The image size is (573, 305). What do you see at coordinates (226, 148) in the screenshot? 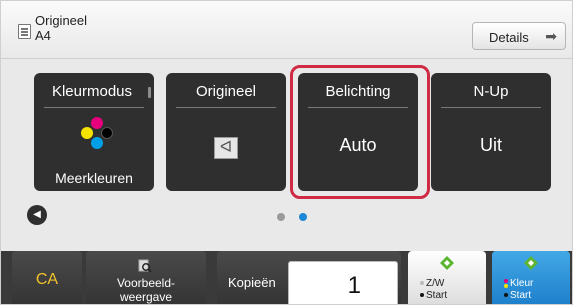
I see `original-orientation-icon: ᐊ` at bounding box center [226, 148].